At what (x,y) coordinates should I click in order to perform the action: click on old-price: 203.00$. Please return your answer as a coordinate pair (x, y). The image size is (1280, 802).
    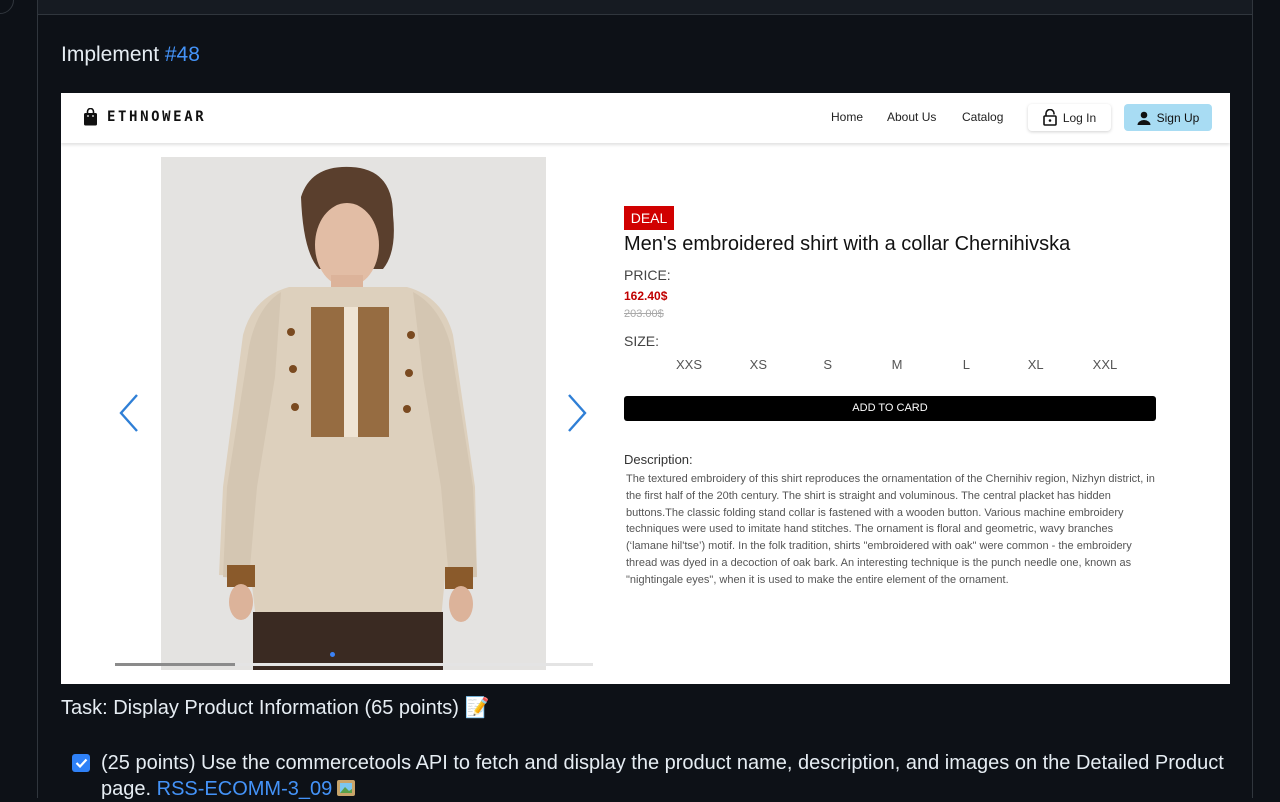
    Looking at the image, I should click on (644, 314).